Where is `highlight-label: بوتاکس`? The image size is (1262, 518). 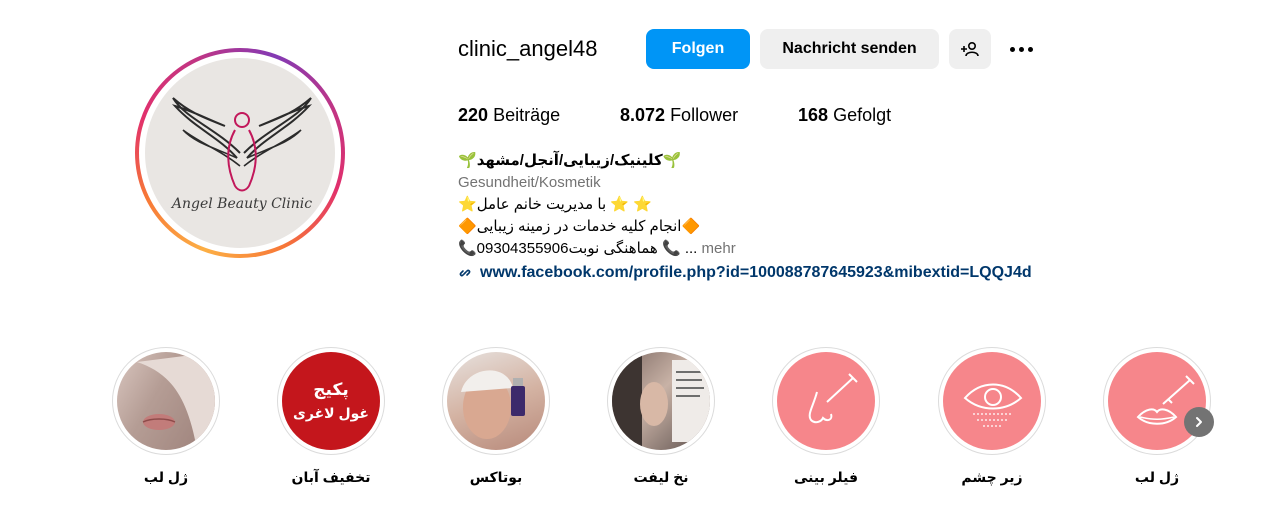
highlight-label: بوتاکس is located at coordinates (496, 477).